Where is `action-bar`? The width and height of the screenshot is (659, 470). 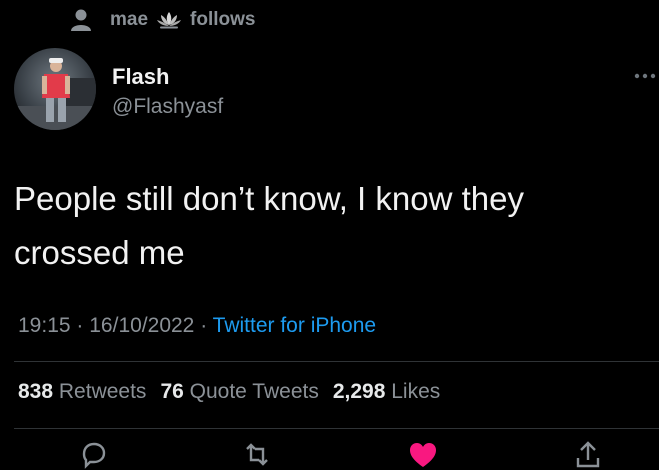 action-bar is located at coordinates (329, 454).